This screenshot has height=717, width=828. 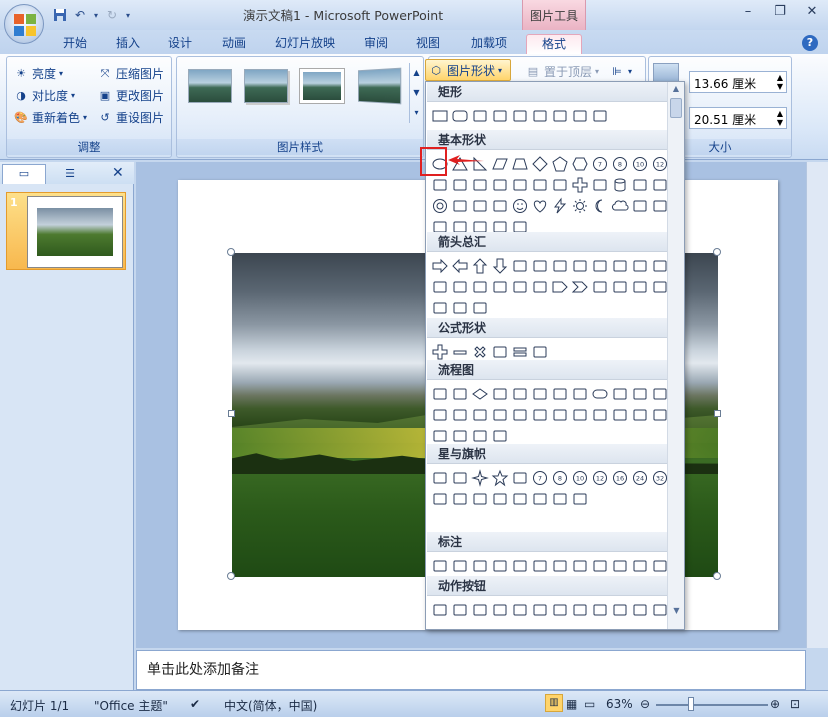 I want to click on shape-doc-icon, so click(x=600, y=610).